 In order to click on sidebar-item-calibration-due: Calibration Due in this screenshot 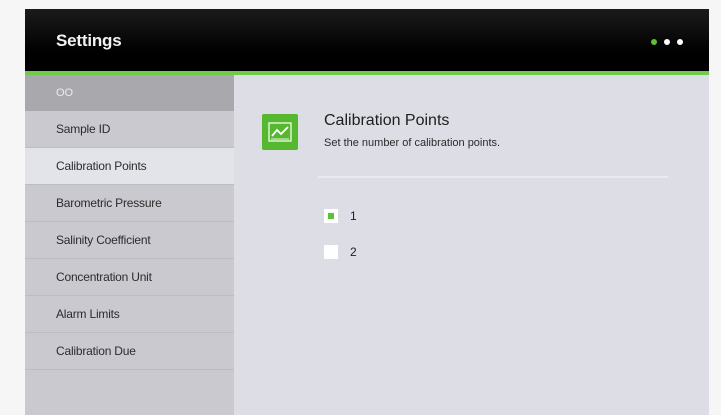, I will do `click(129, 351)`.